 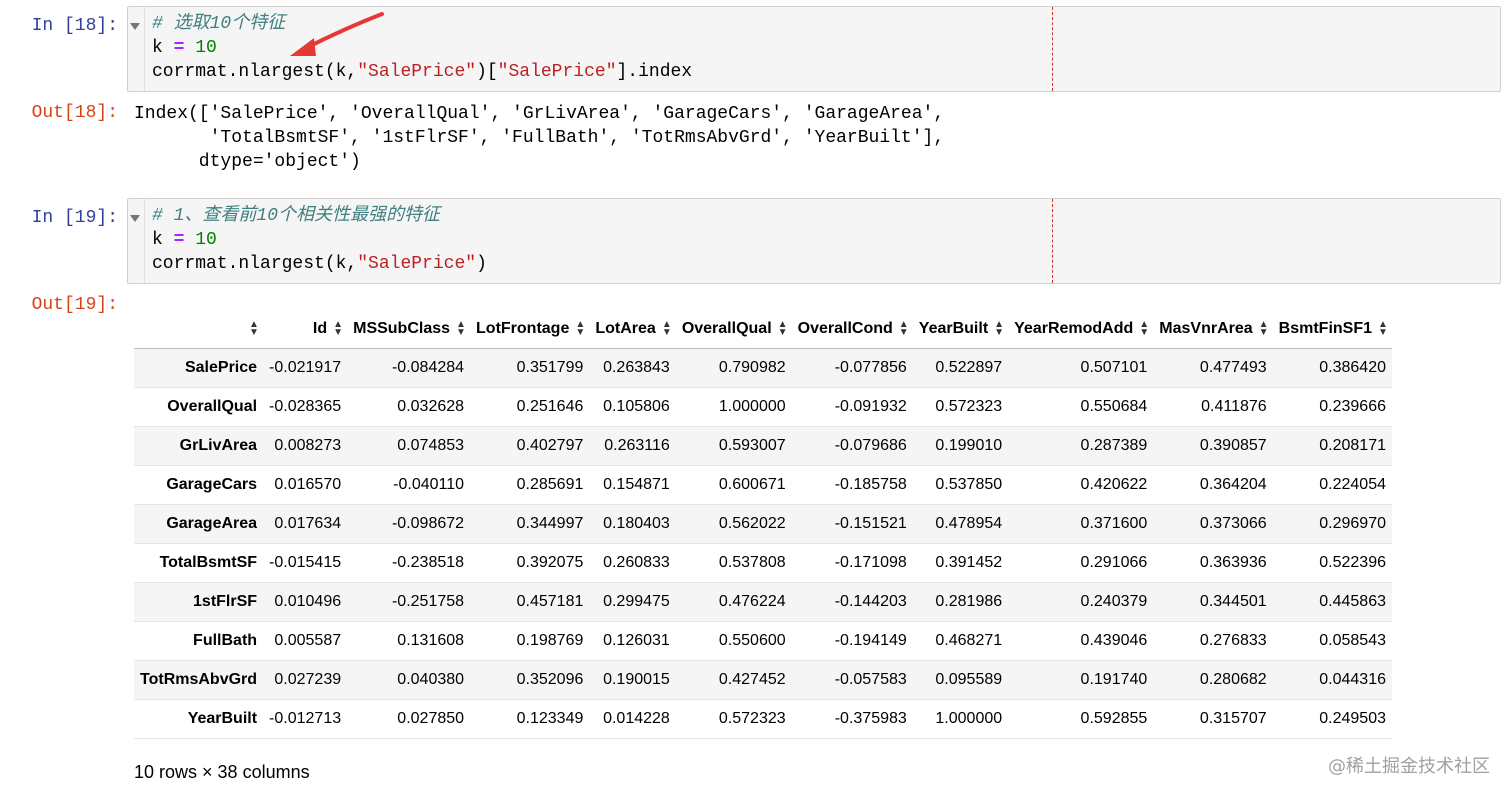 I want to click on column-header: OverallQual ▲ ▼, so click(x=733, y=329).